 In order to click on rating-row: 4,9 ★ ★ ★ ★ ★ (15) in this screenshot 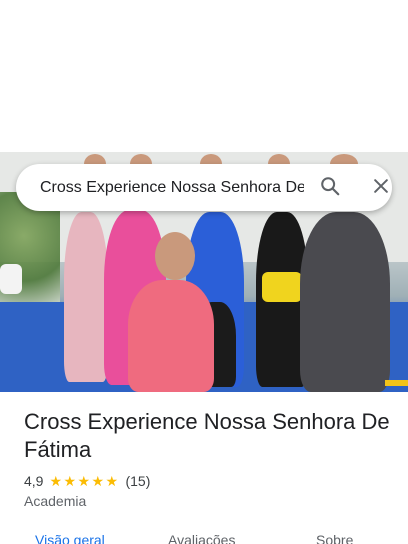, I will do `click(87, 481)`.